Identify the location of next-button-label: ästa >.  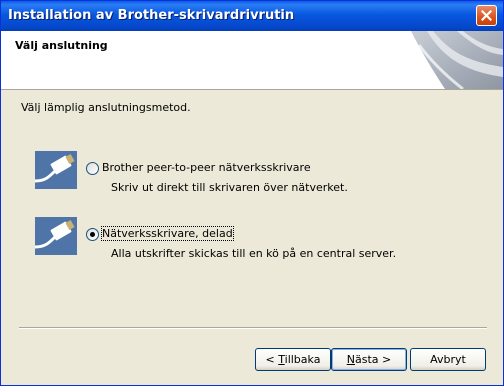
(373, 359).